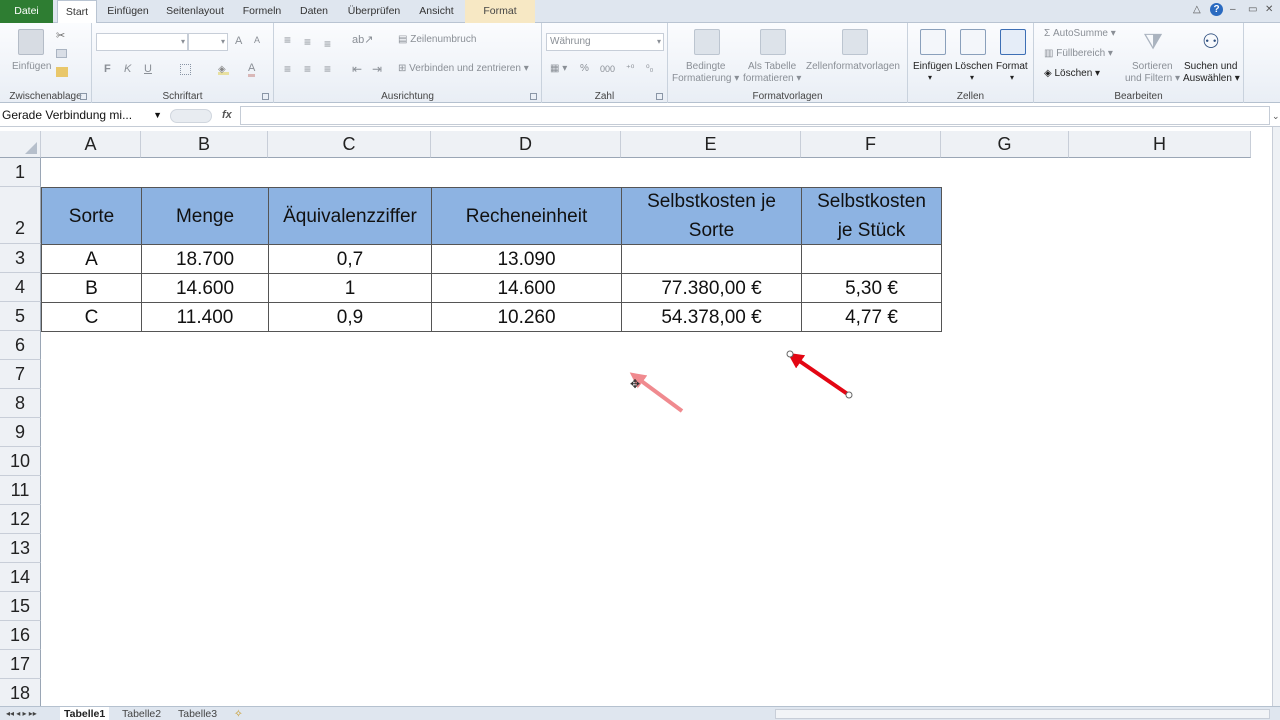 Image resolution: width=1280 pixels, height=720 pixels. What do you see at coordinates (1160, 144) in the screenshot?
I see `column-header-h: H` at bounding box center [1160, 144].